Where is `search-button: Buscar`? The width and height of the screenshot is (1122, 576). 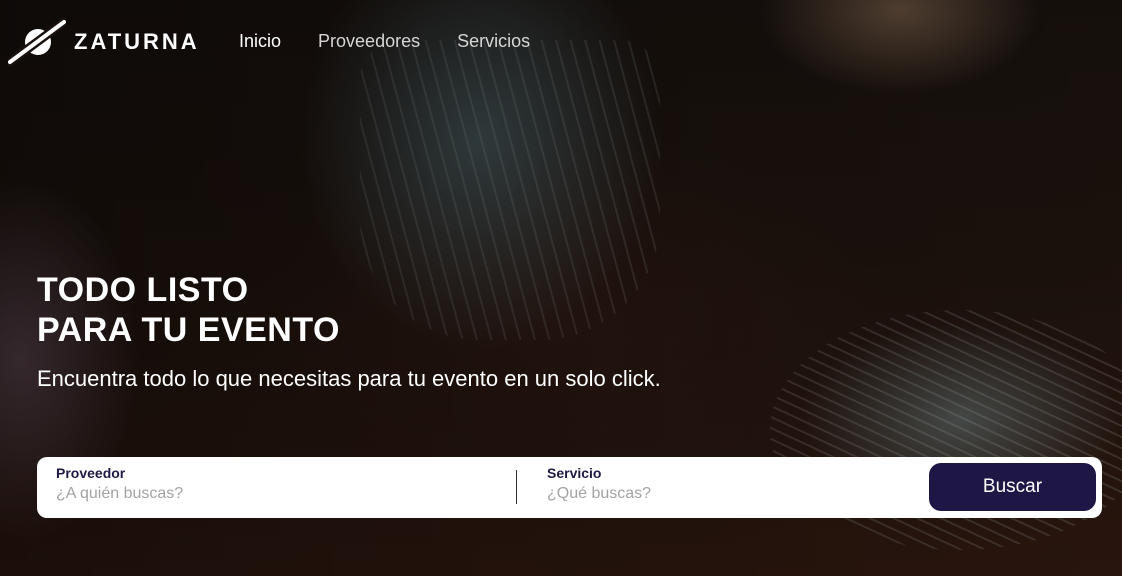 search-button: Buscar is located at coordinates (1012, 487).